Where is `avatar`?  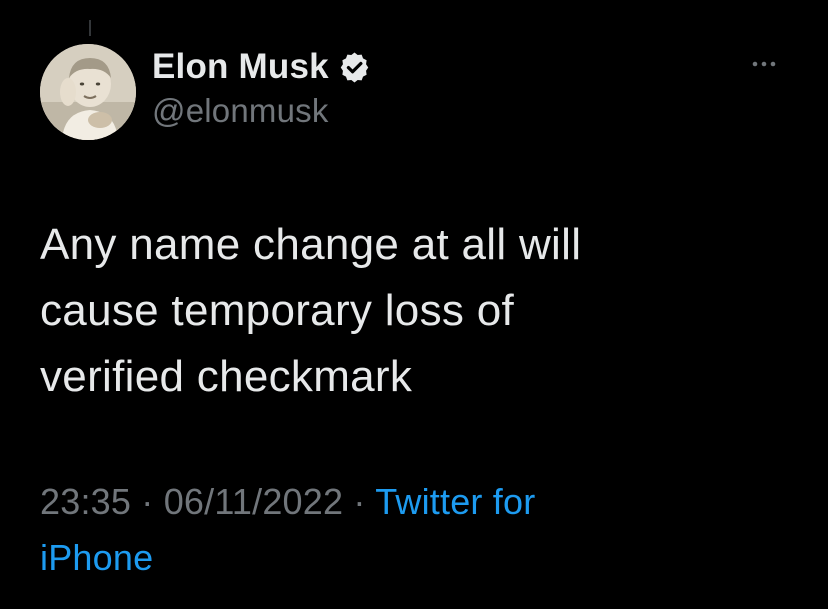 avatar is located at coordinates (88, 92).